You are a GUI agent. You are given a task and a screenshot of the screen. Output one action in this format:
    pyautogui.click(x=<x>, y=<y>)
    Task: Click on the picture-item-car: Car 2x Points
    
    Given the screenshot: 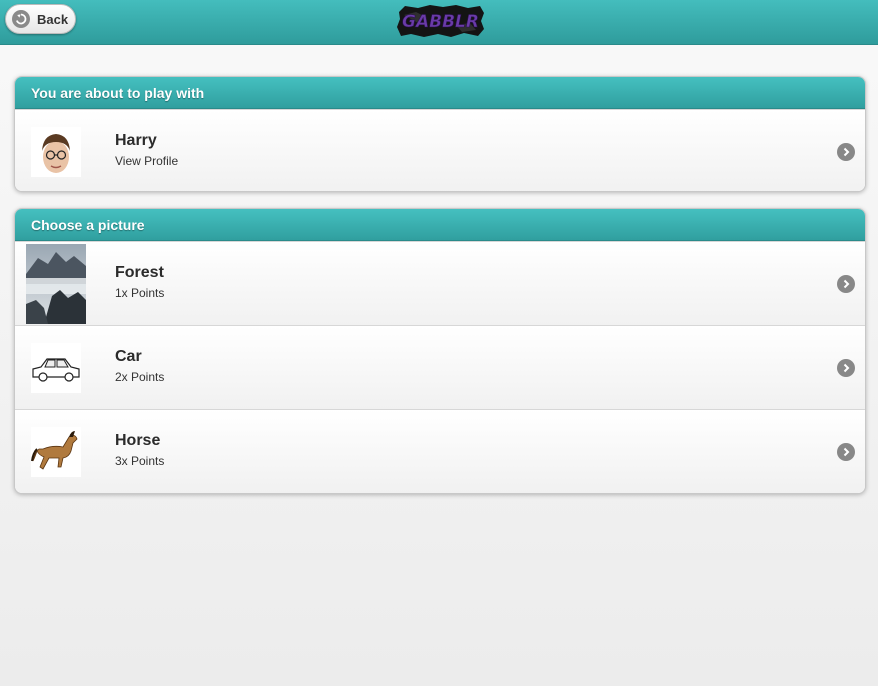 What is the action you would take?
    pyautogui.click(x=440, y=367)
    